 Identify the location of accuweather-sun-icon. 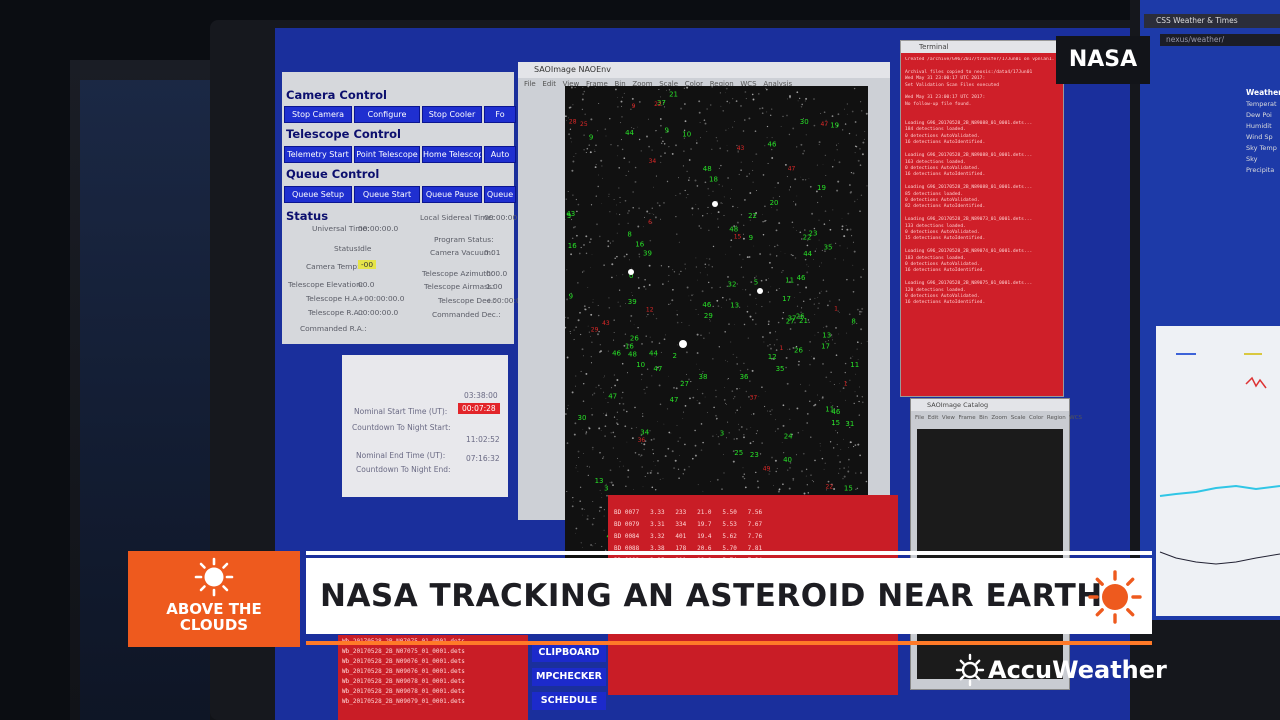
(970, 670).